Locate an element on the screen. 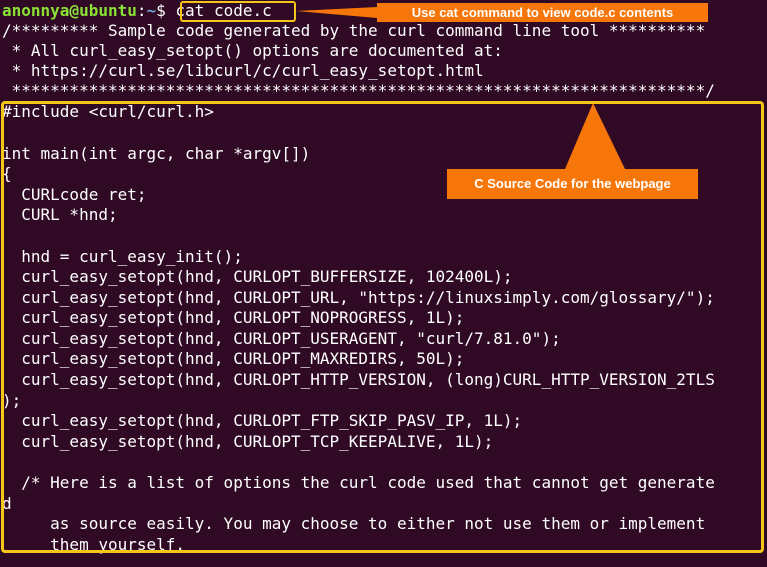 The width and height of the screenshot is (767, 567). prompt-user-host: anonnya@ubuntu is located at coordinates (69, 10).